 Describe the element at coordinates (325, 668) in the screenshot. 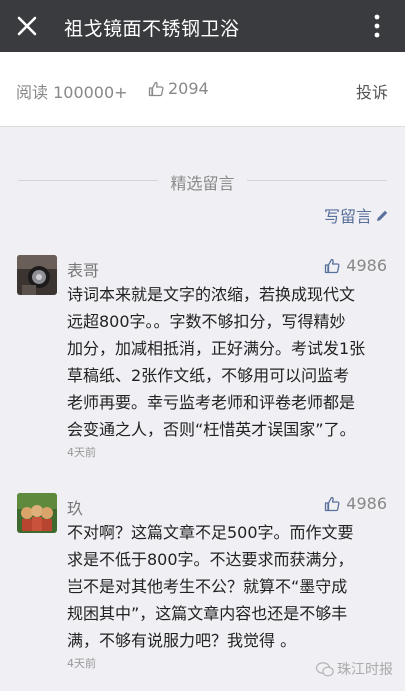

I see `wechat-logo-icon` at that location.